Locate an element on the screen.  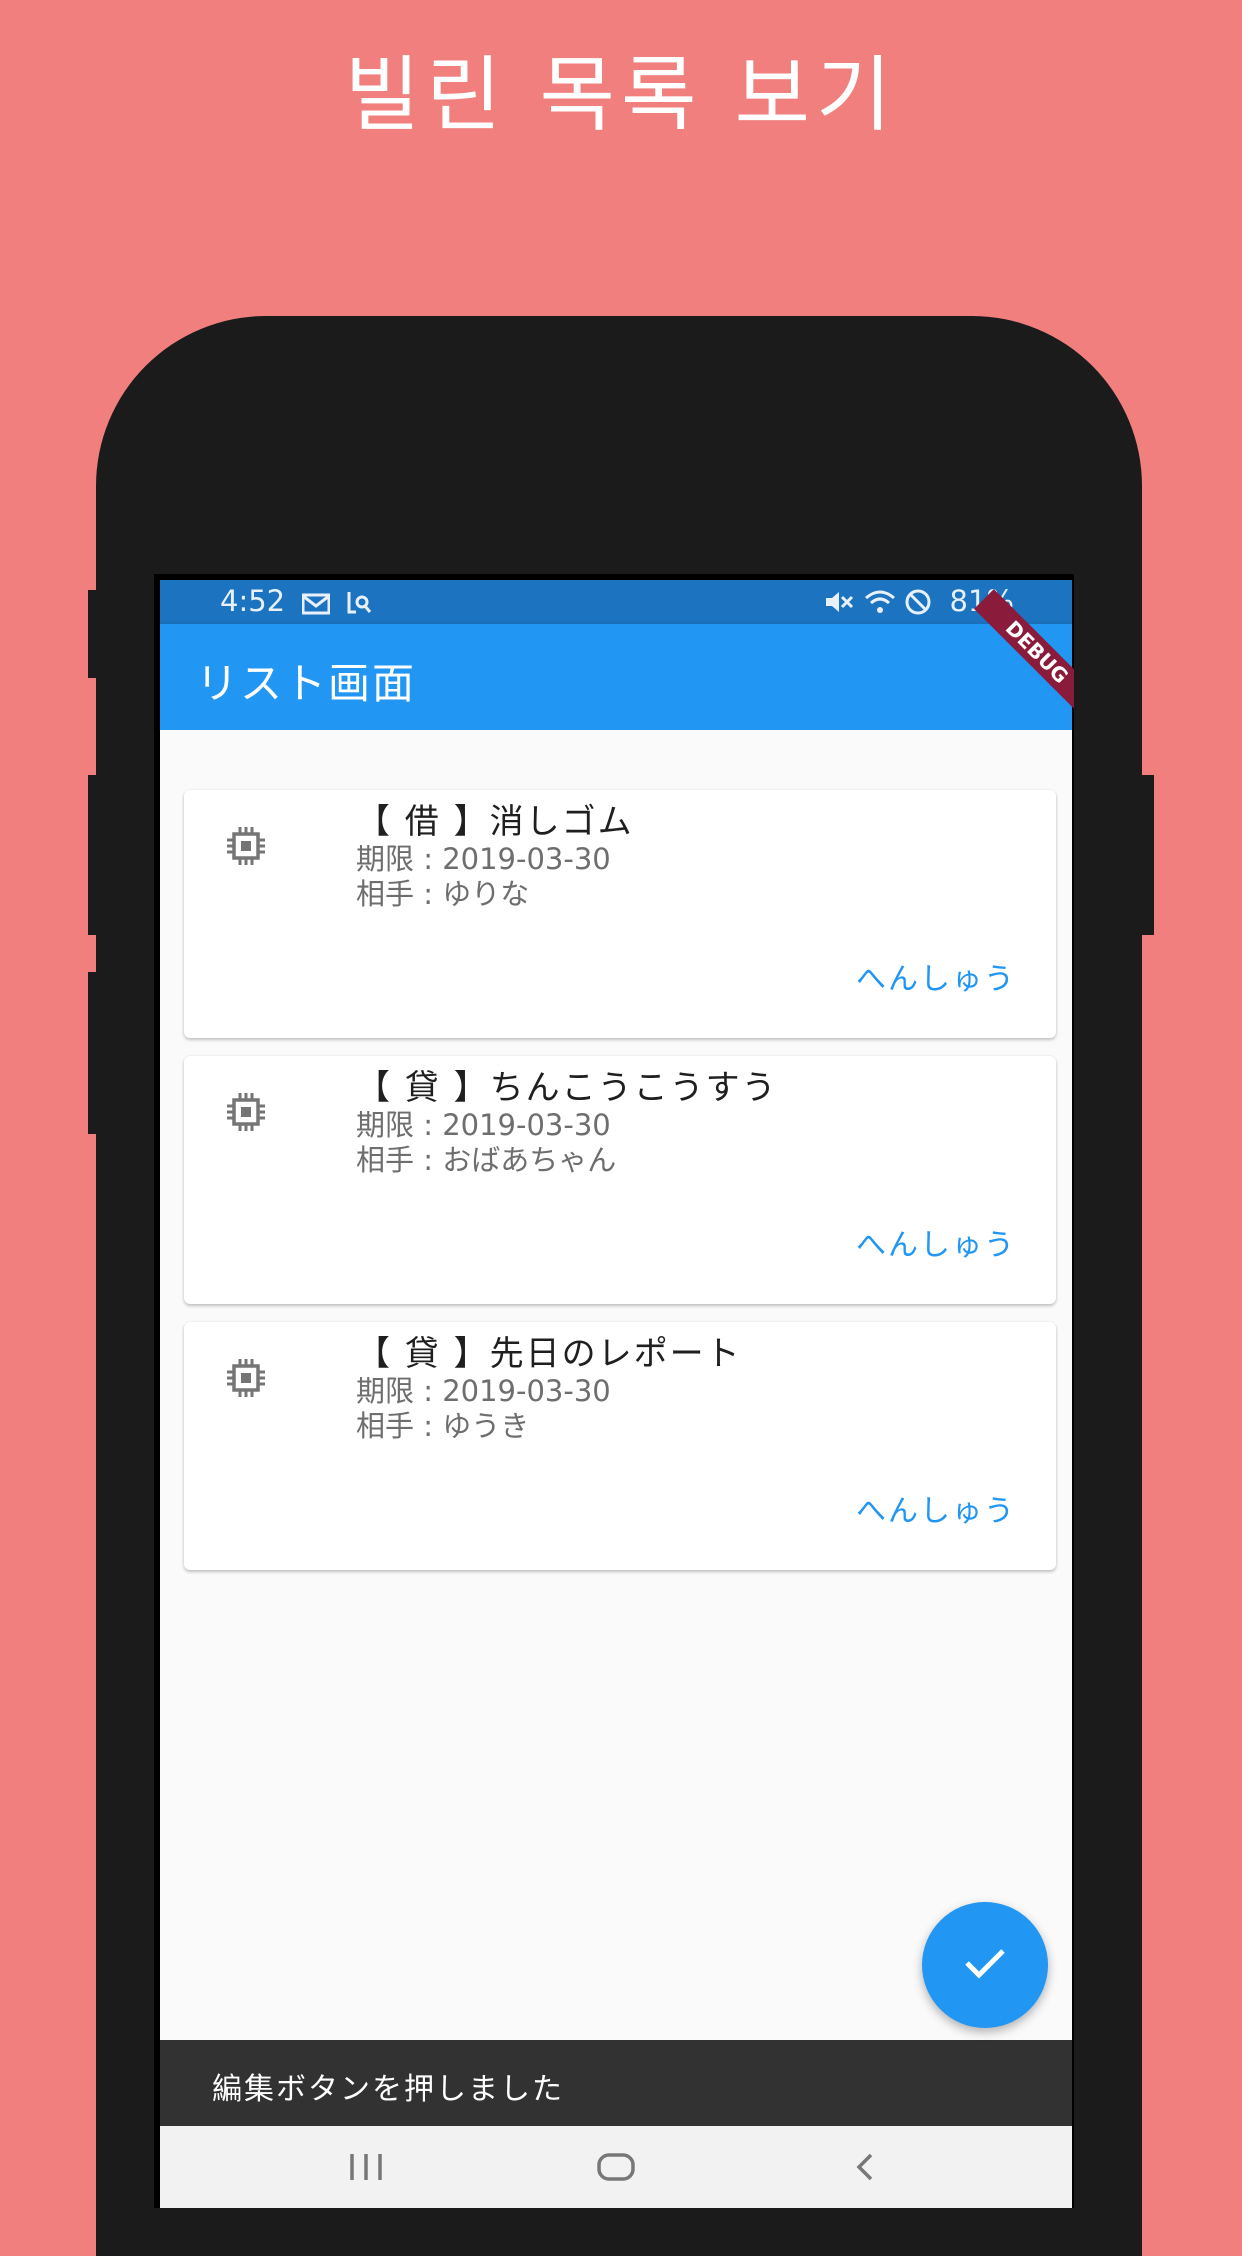
done-button is located at coordinates (985, 1965).